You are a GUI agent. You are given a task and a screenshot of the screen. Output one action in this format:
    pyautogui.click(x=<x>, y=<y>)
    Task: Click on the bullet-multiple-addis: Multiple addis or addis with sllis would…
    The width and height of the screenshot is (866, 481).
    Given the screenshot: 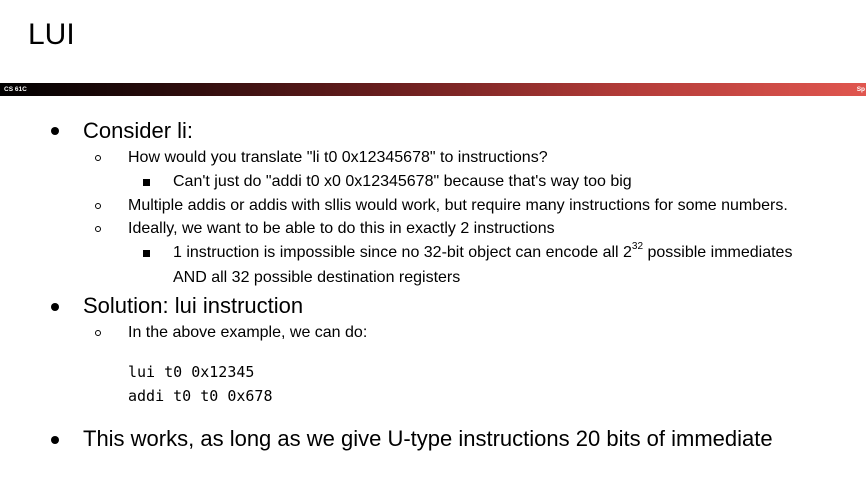 What is the action you would take?
    pyautogui.click(x=458, y=205)
    